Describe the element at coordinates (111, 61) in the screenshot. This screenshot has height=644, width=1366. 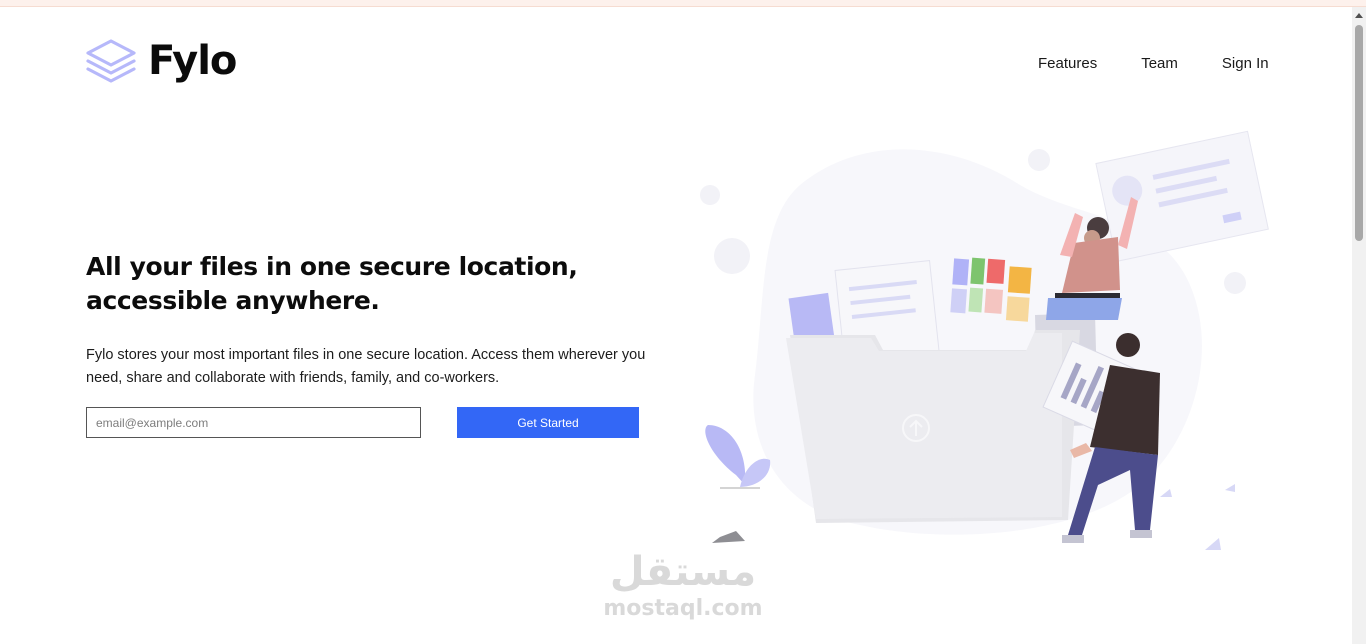
I see `stacked-layers-icon` at that location.